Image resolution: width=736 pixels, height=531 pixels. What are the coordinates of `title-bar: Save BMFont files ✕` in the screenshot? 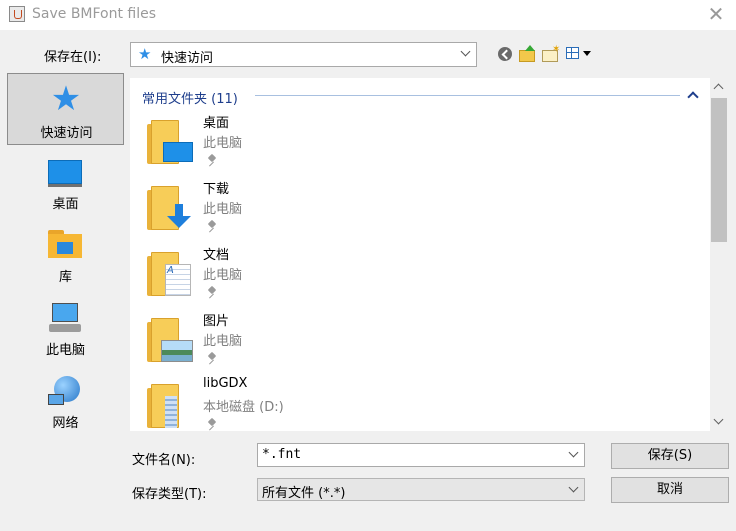 It's located at (368, 15).